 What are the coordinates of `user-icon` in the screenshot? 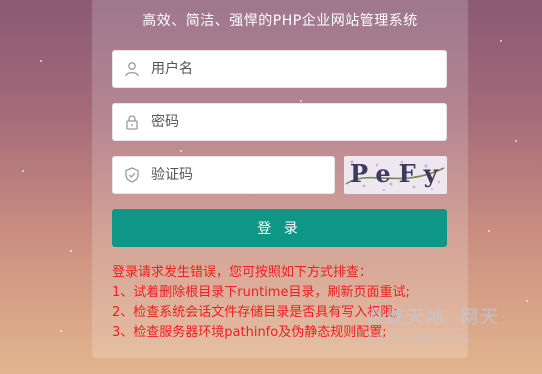 It's located at (132, 69).